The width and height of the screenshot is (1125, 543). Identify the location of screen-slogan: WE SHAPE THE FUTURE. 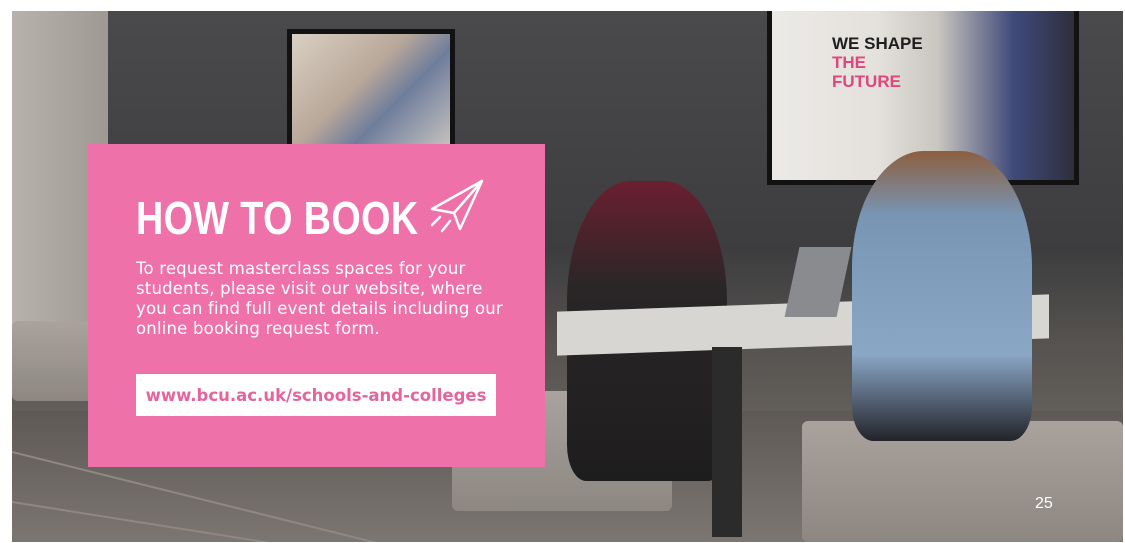
(877, 62).